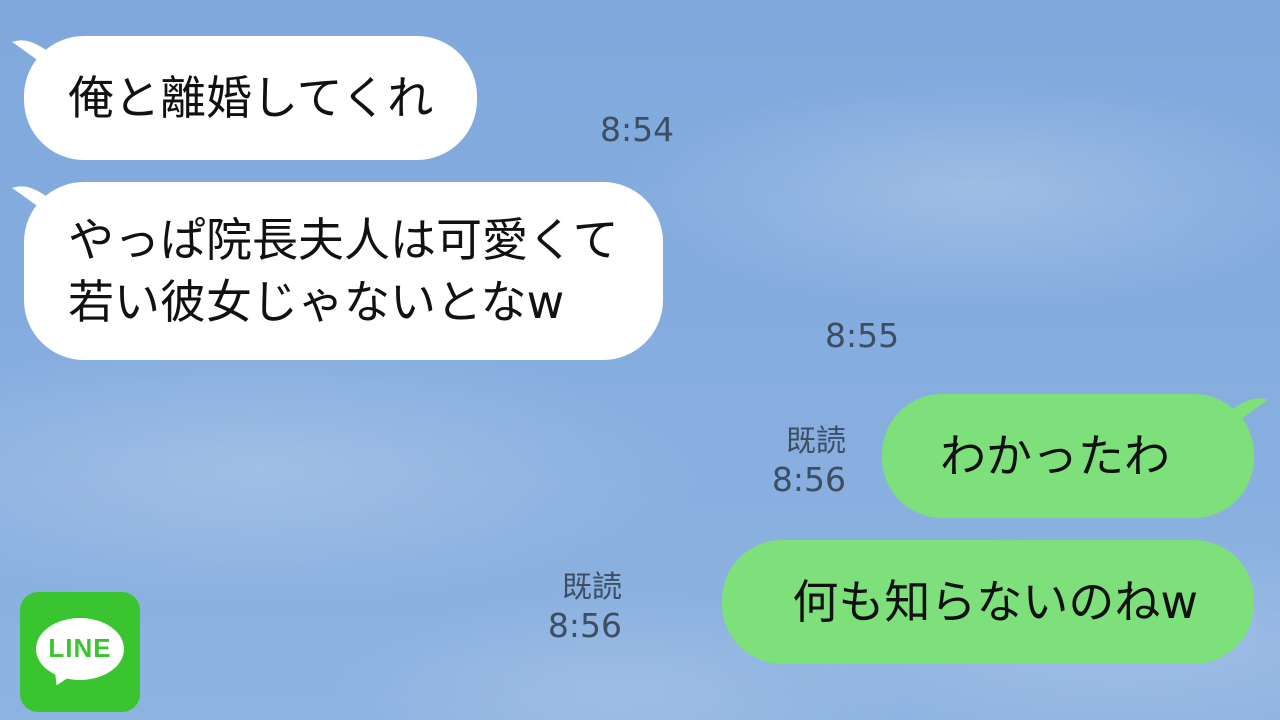 The width and height of the screenshot is (1280, 720). I want to click on message-time: 8:55, so click(862, 335).